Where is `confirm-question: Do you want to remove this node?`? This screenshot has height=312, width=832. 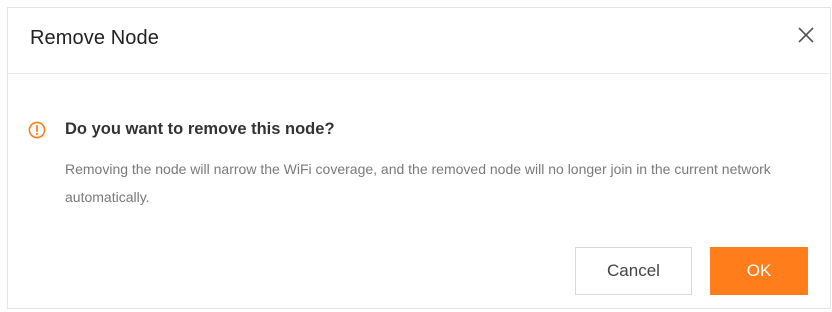
confirm-question: Do you want to remove this node? is located at coordinates (200, 129).